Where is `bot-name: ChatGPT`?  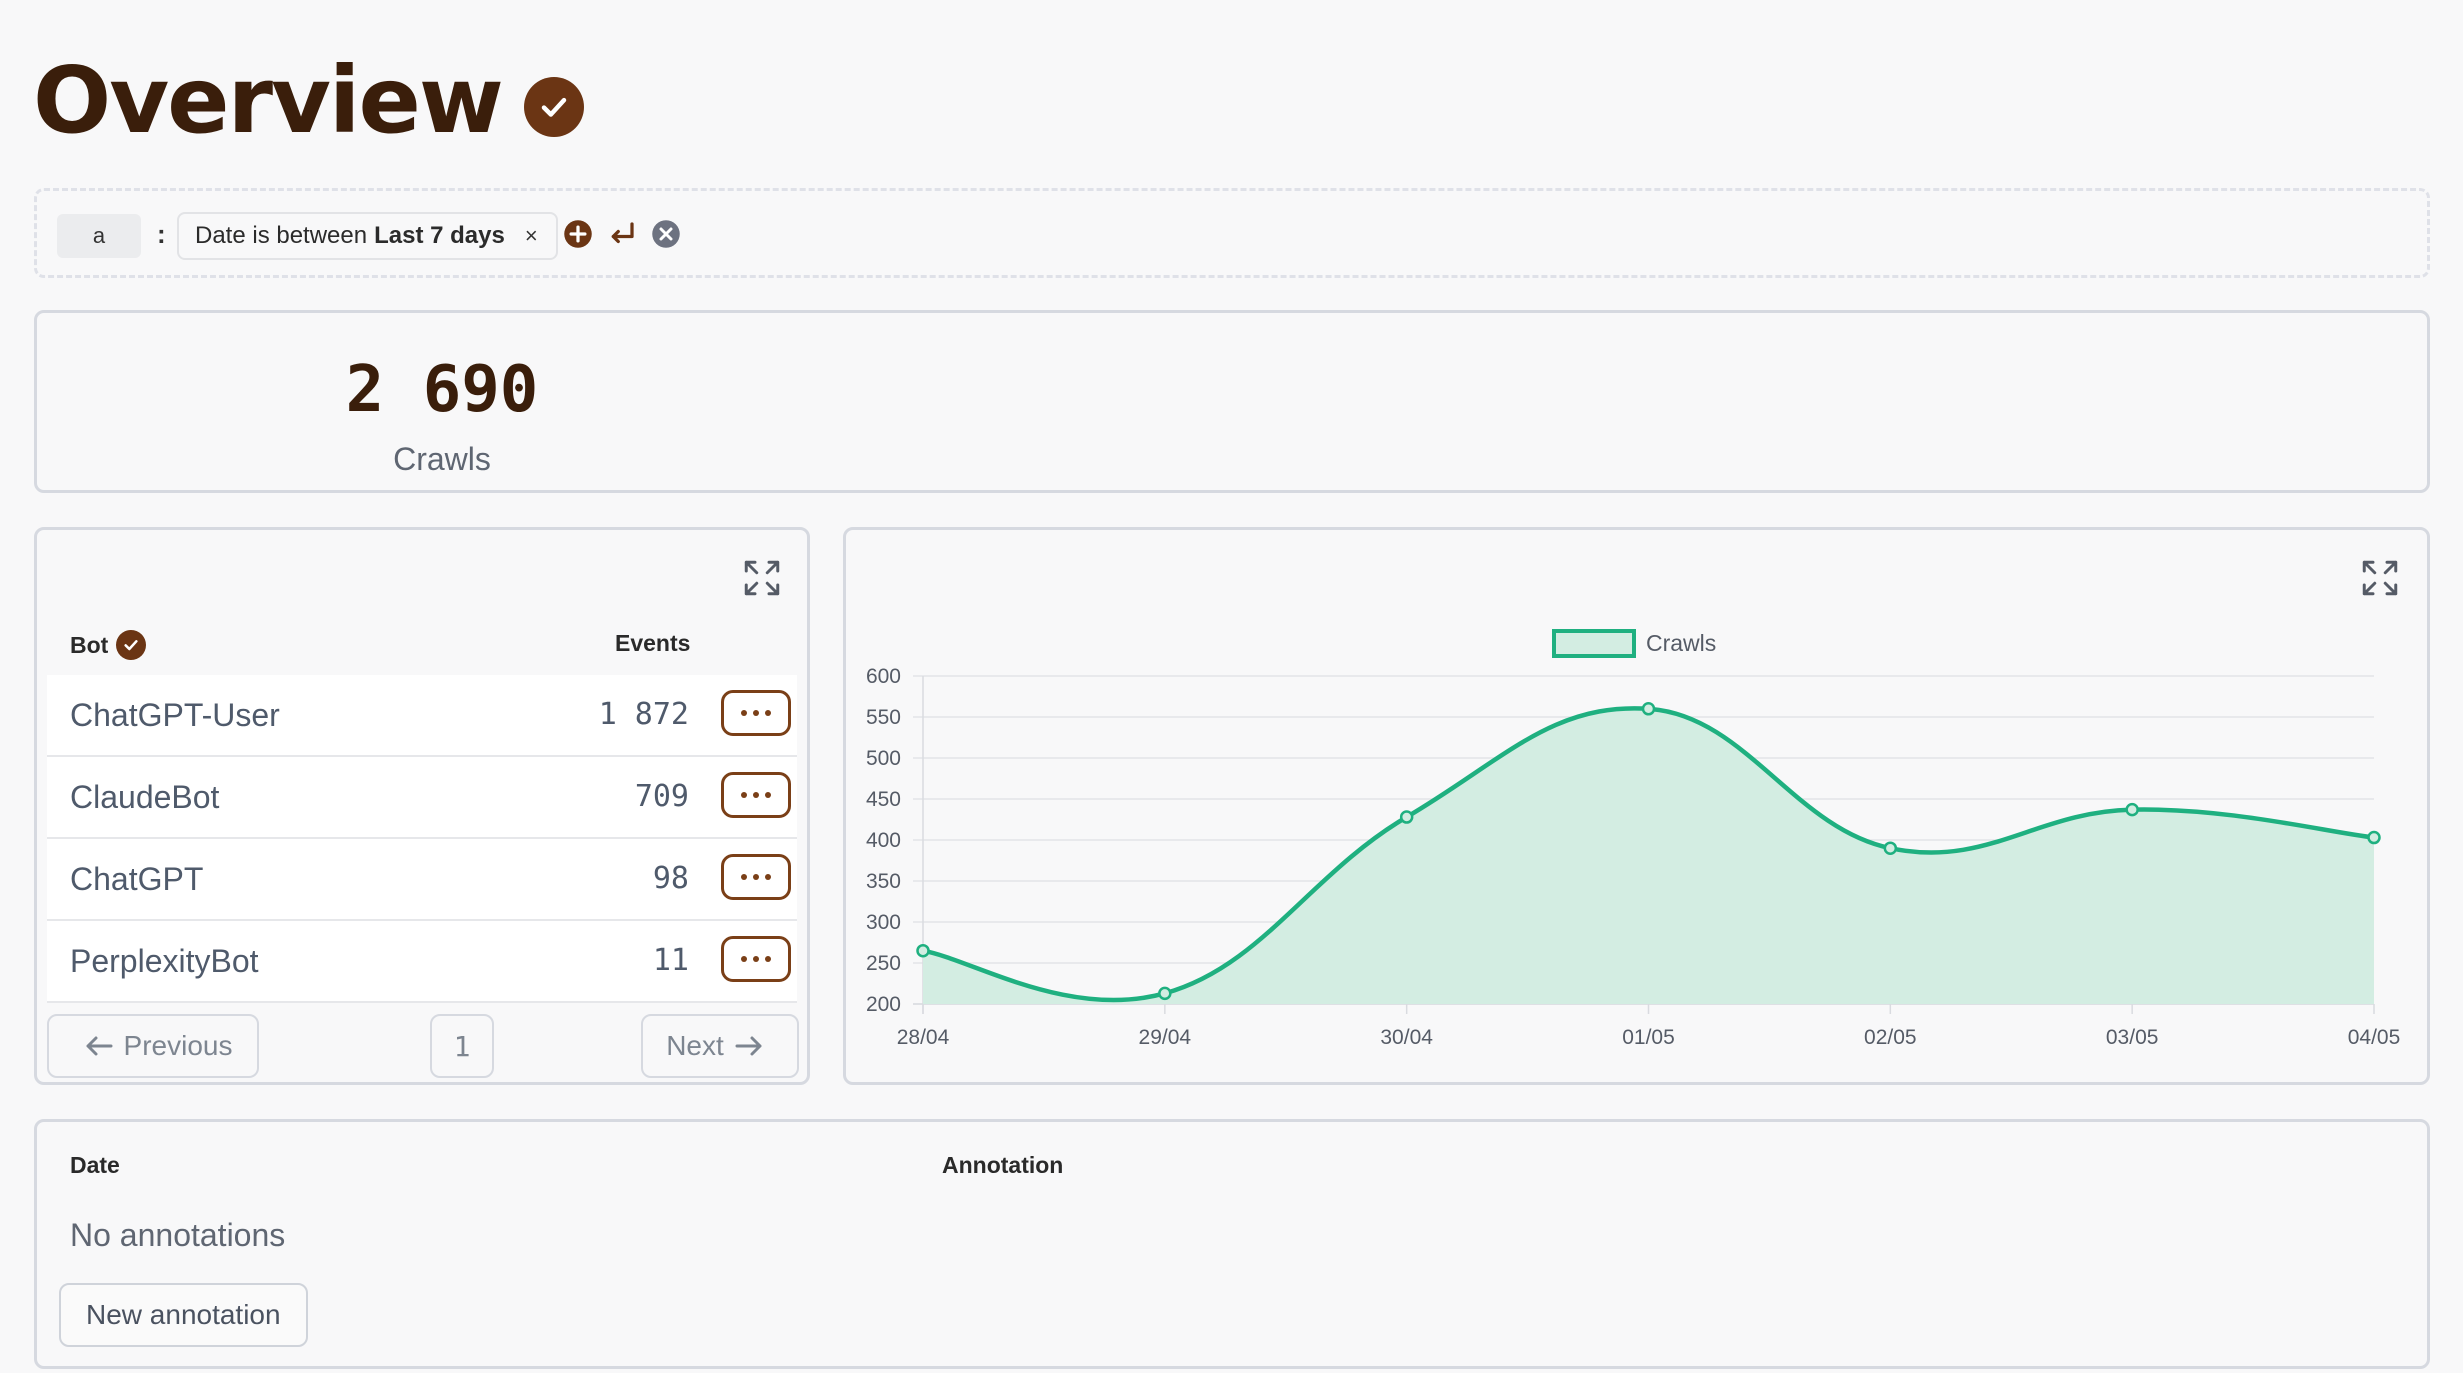 bot-name: ChatGPT is located at coordinates (137, 879).